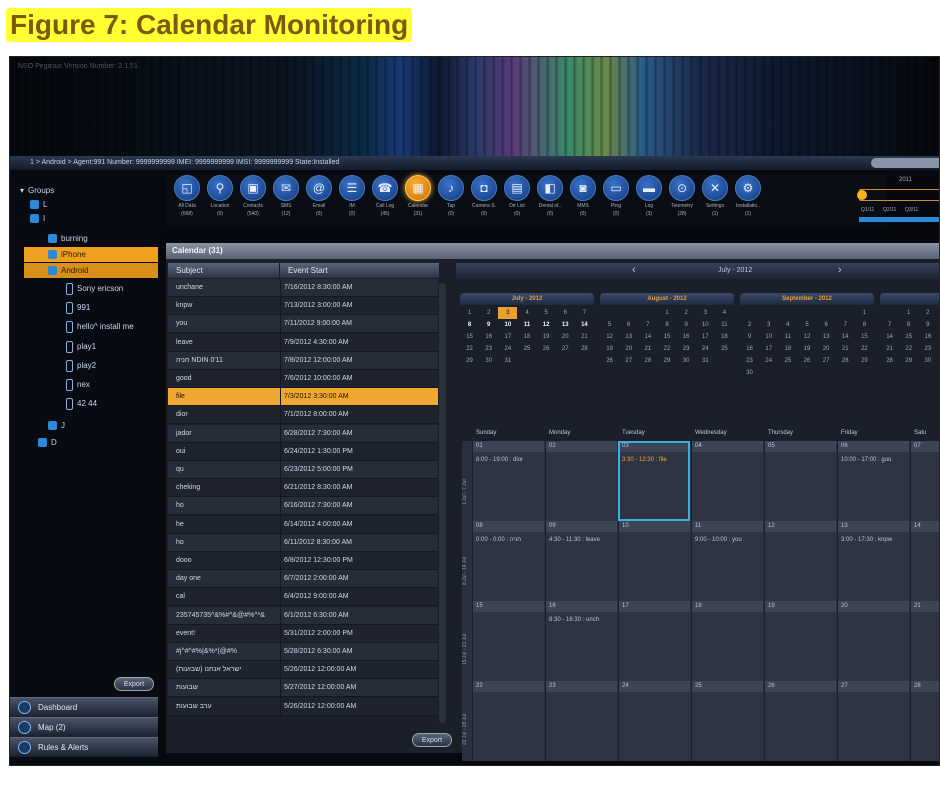 The height and width of the screenshot is (788, 940). I want to click on mini-day: 25, so click(724, 349).